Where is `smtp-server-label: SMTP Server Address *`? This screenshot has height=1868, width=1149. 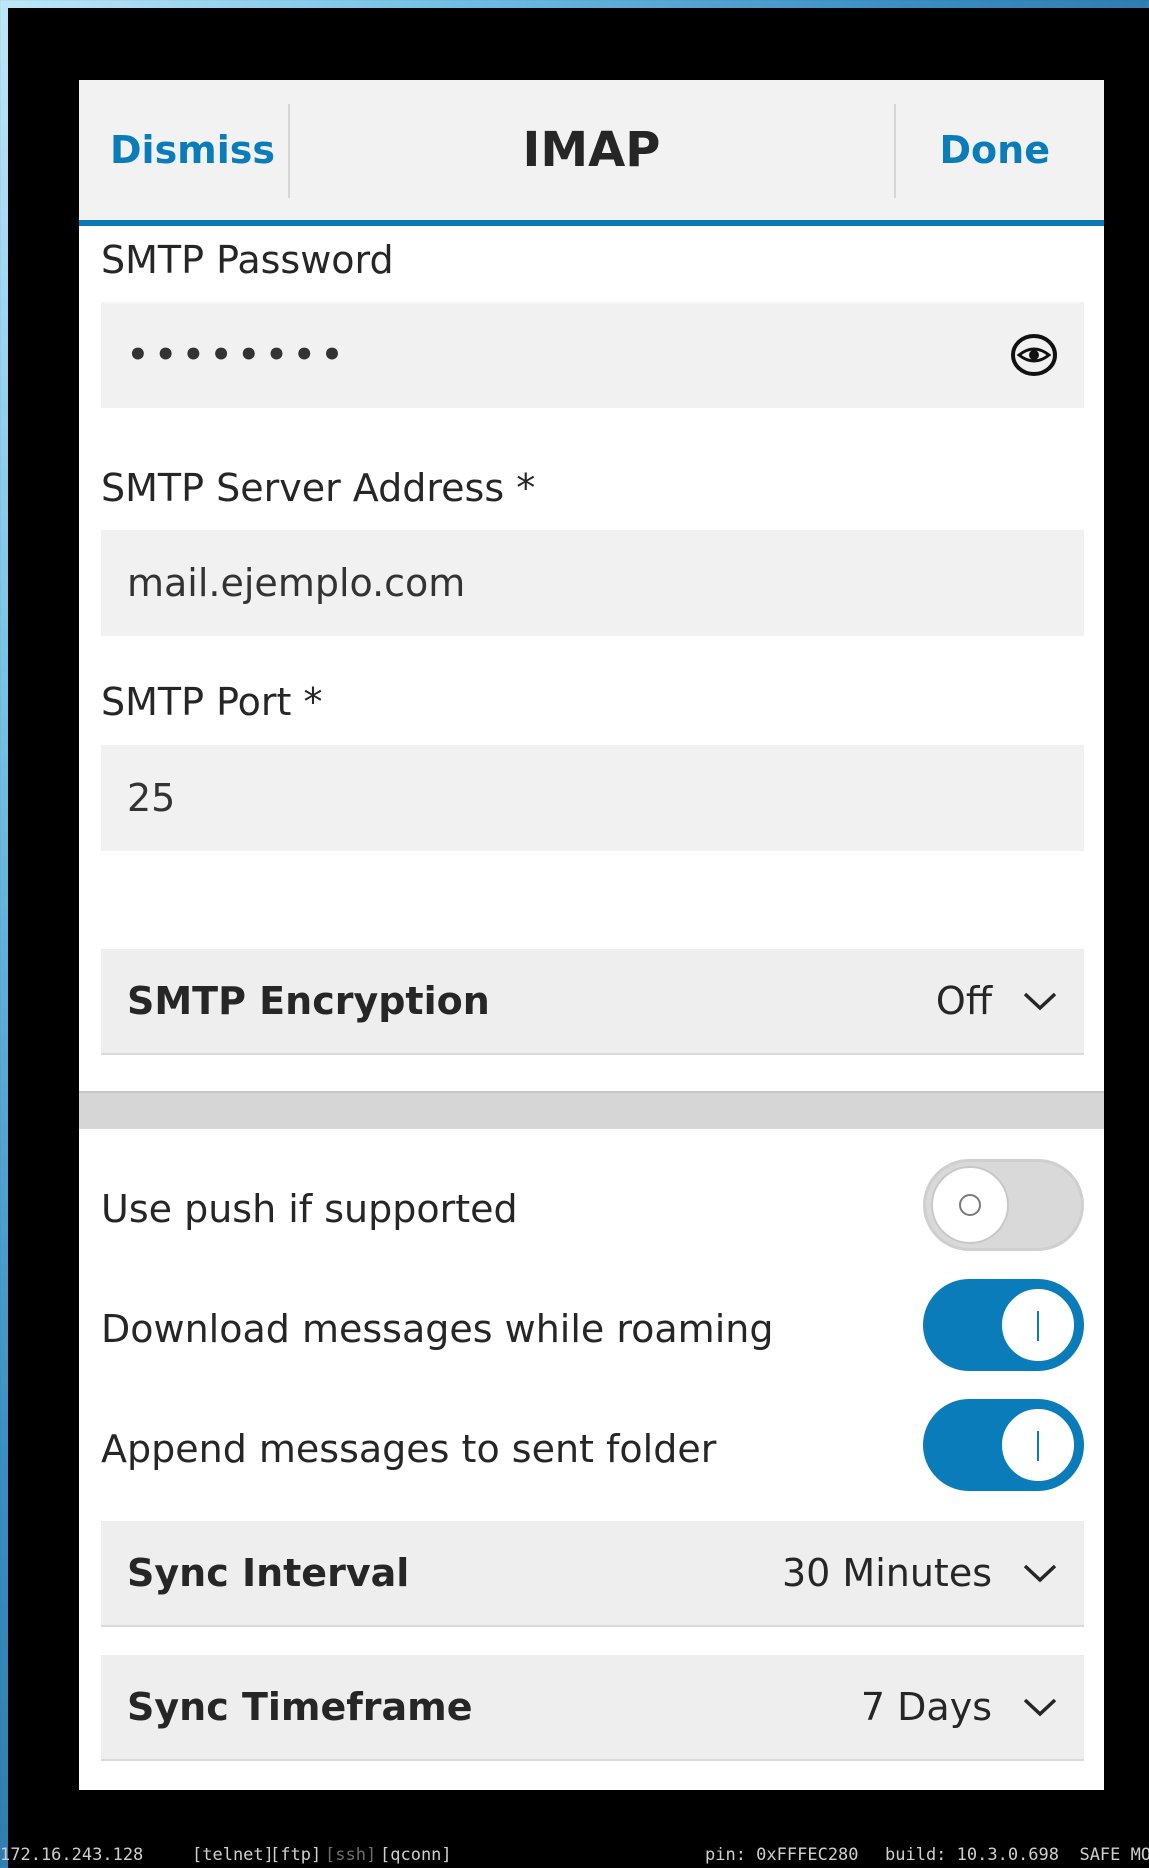 smtp-server-label: SMTP Server Address * is located at coordinates (318, 488).